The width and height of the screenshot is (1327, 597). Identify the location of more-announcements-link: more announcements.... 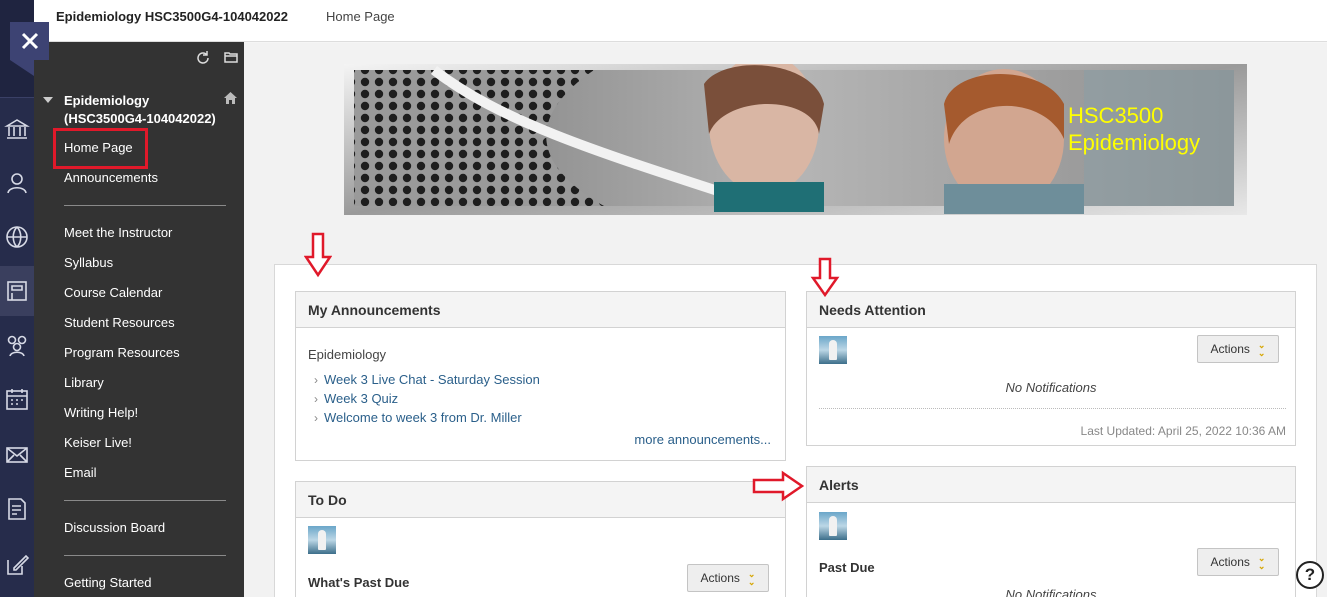
(702, 439).